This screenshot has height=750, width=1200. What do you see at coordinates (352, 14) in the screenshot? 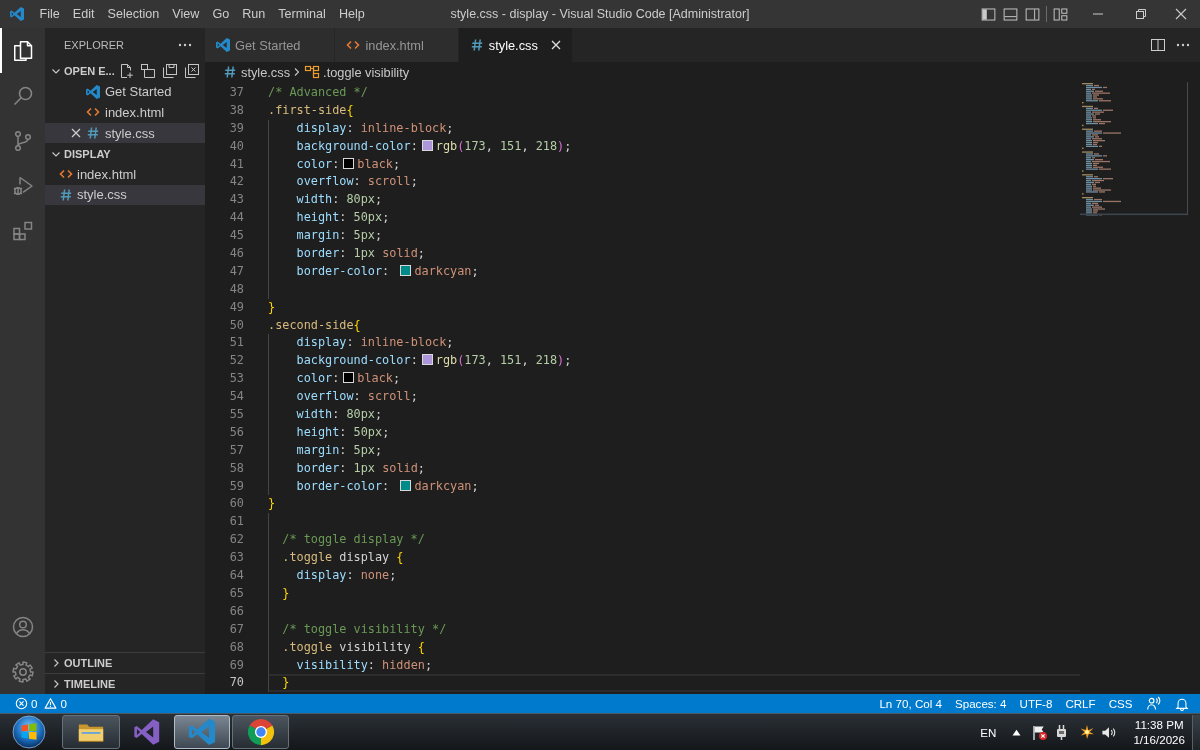
I see `menu-item: Help` at bounding box center [352, 14].